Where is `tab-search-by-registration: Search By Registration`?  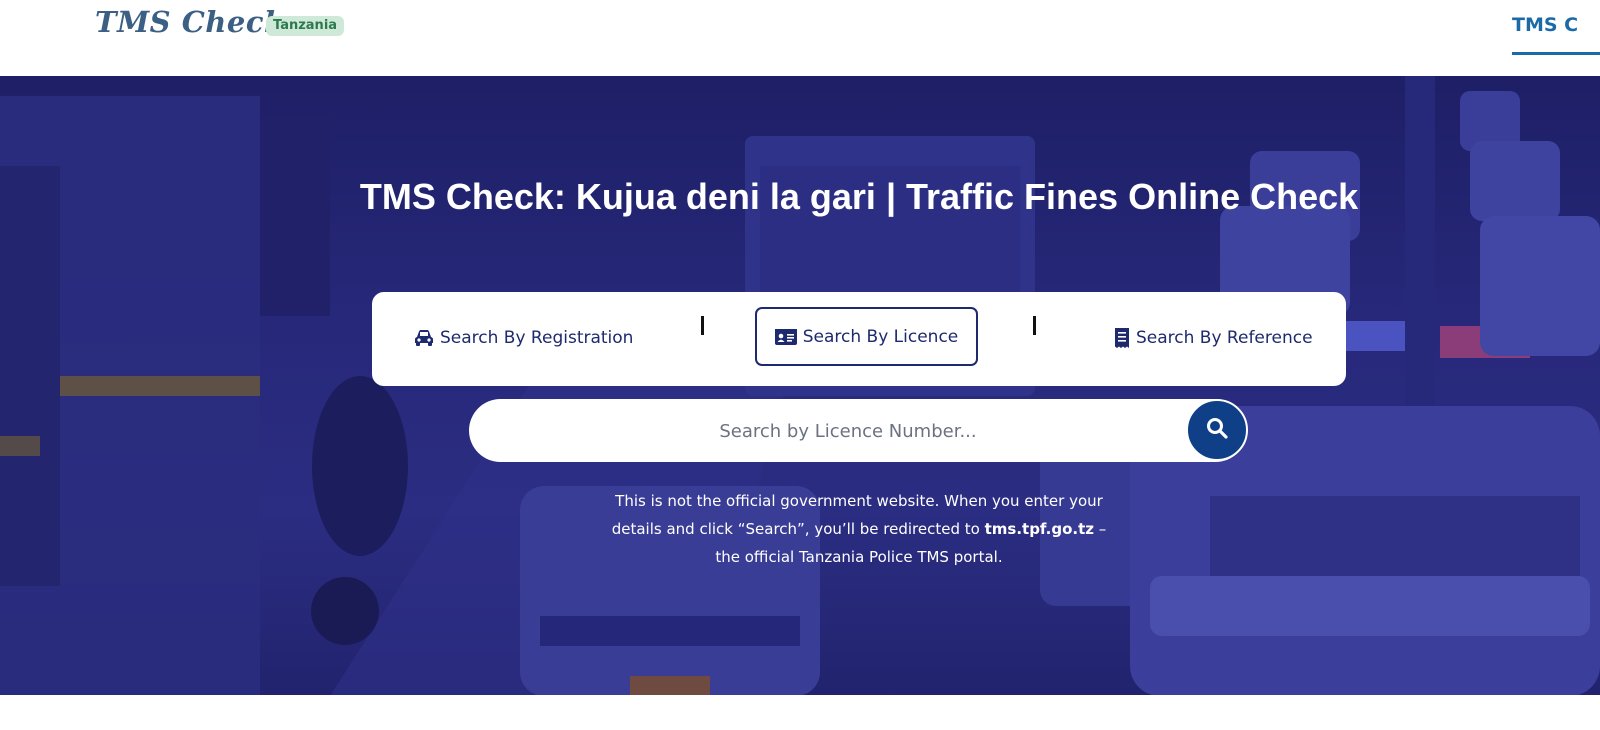
tab-search-by-registration: Search By Registration is located at coordinates (523, 338).